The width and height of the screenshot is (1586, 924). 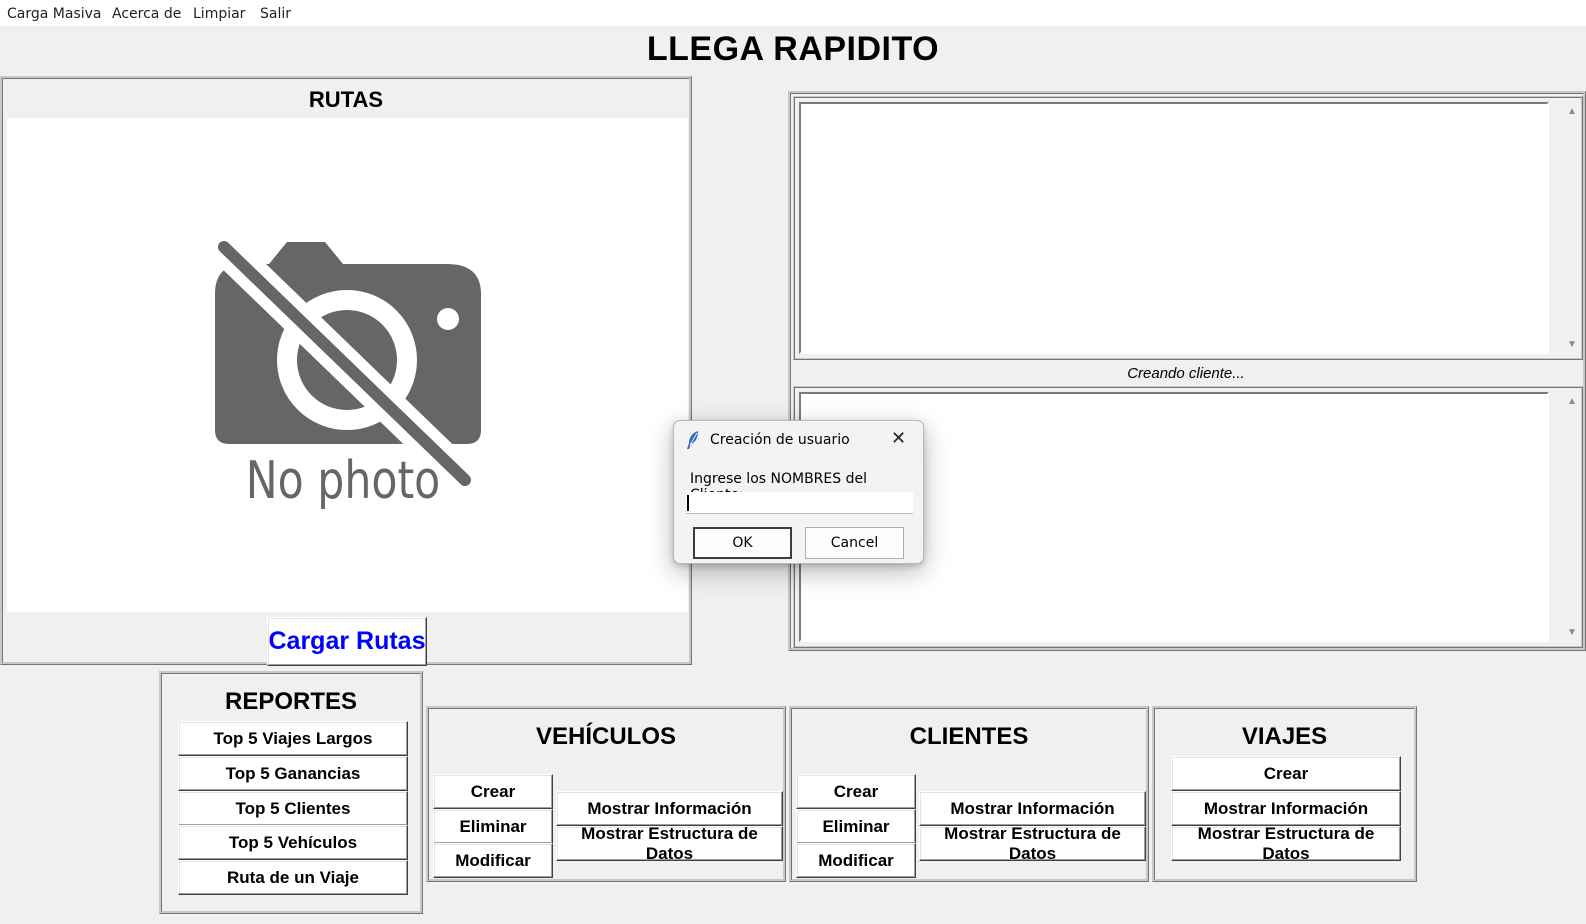 What do you see at coordinates (346, 99) in the screenshot?
I see `rutas-title: RUTAS` at bounding box center [346, 99].